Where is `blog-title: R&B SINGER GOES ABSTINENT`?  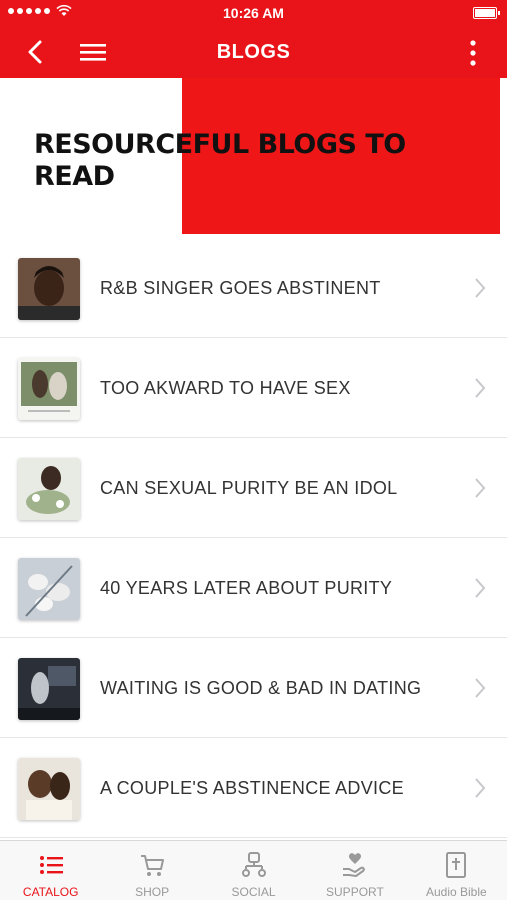
blog-title: R&B SINGER GOES ABSTINENT is located at coordinates (240, 288).